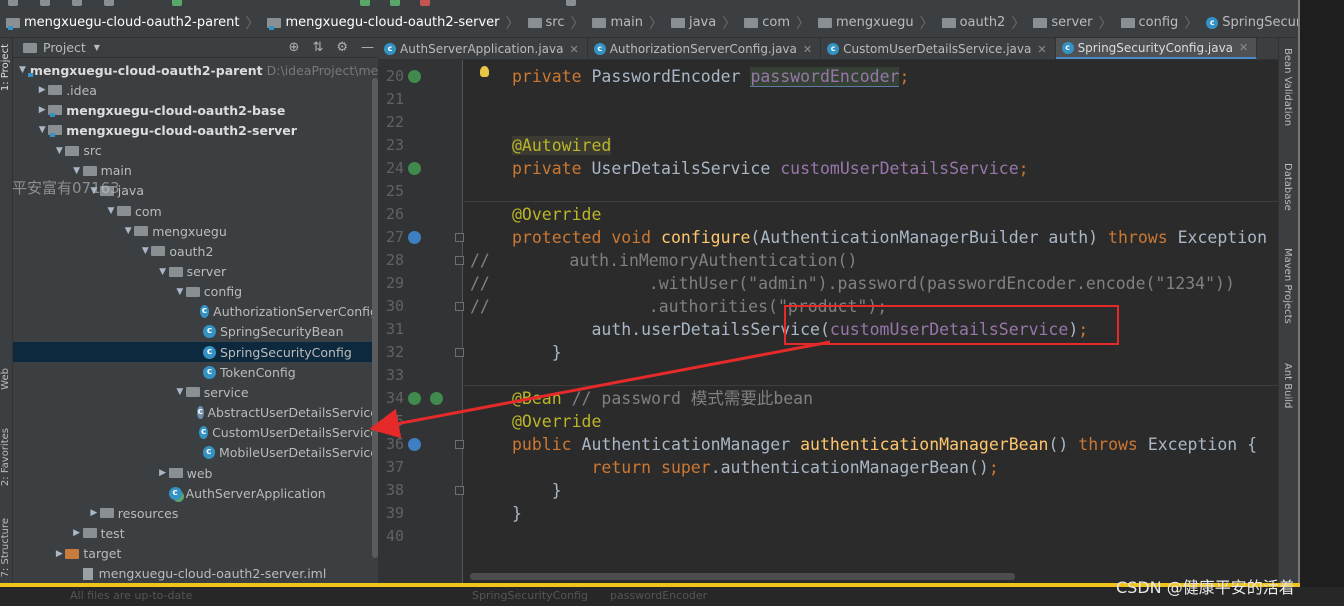  Describe the element at coordinates (195, 493) in the screenshot. I see `tree-item: c AuthServerApplication` at that location.